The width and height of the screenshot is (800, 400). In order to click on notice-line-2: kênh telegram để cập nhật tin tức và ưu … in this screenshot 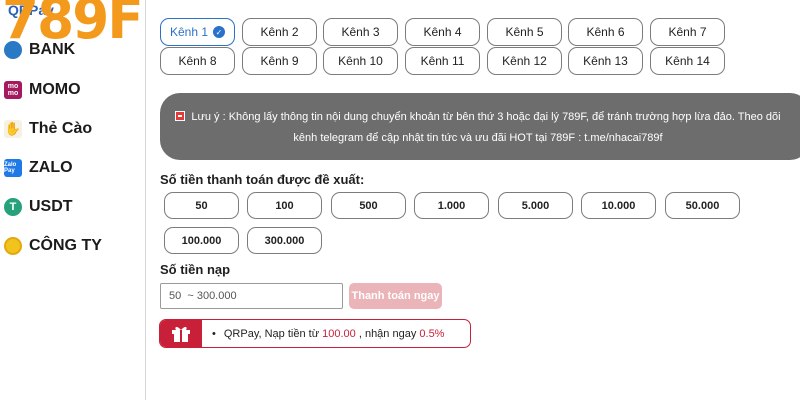, I will do `click(478, 138)`.